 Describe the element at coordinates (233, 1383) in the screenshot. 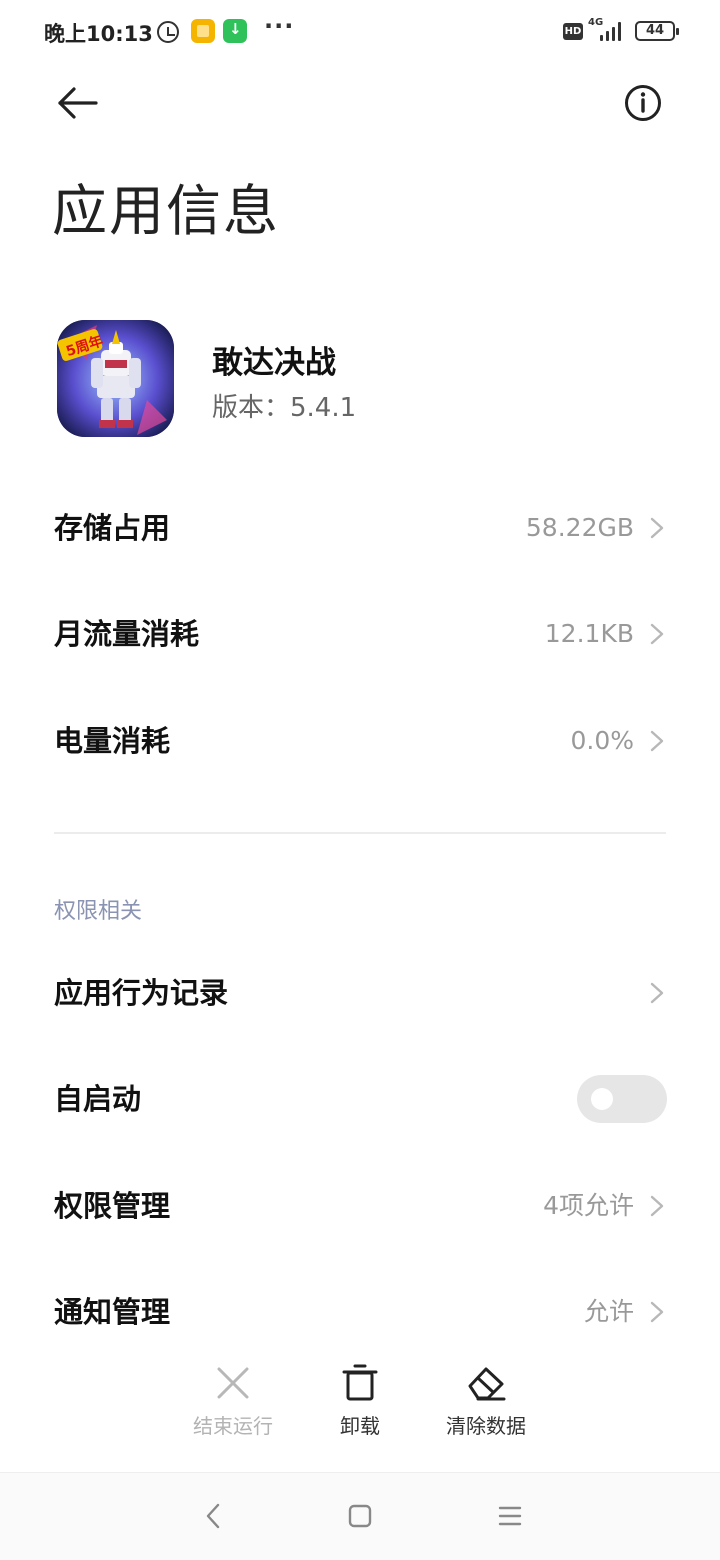

I see `close-icon` at that location.